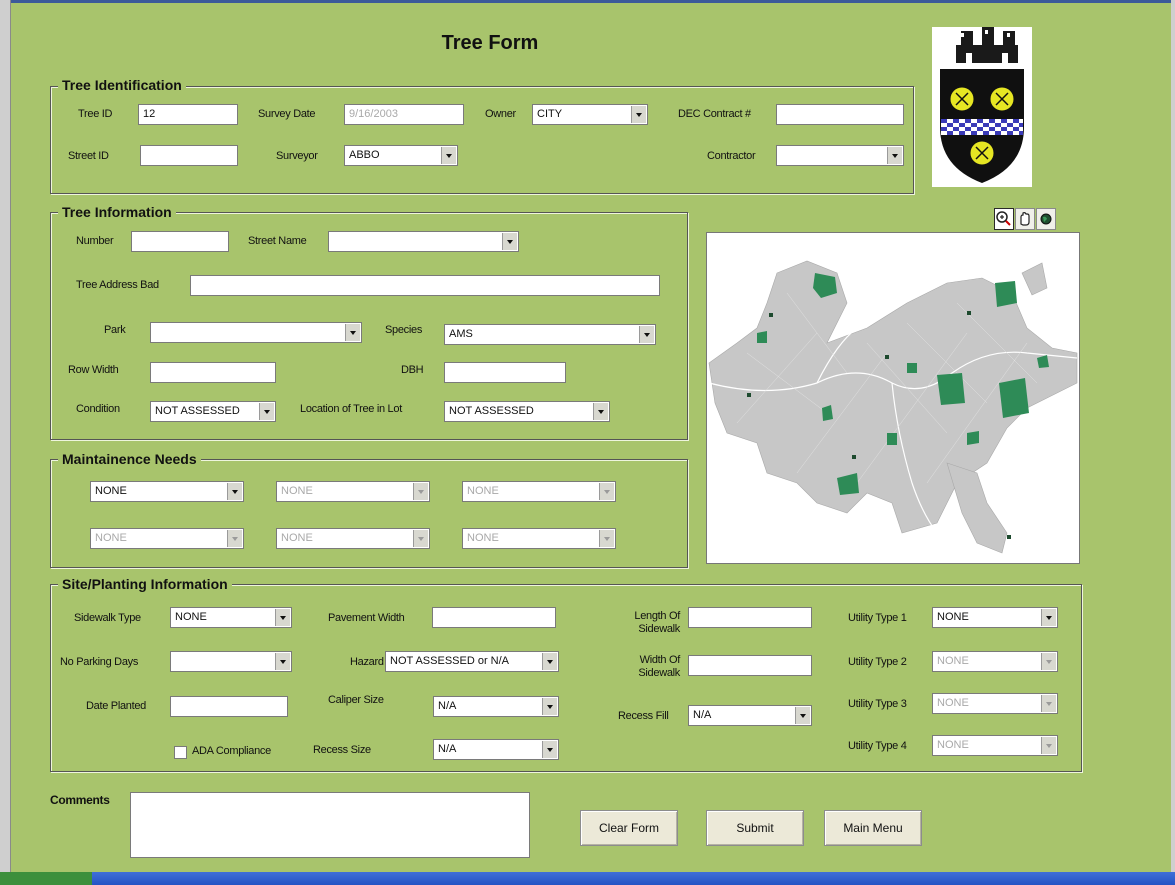  Describe the element at coordinates (213, 372) in the screenshot. I see `row-width-field` at that location.